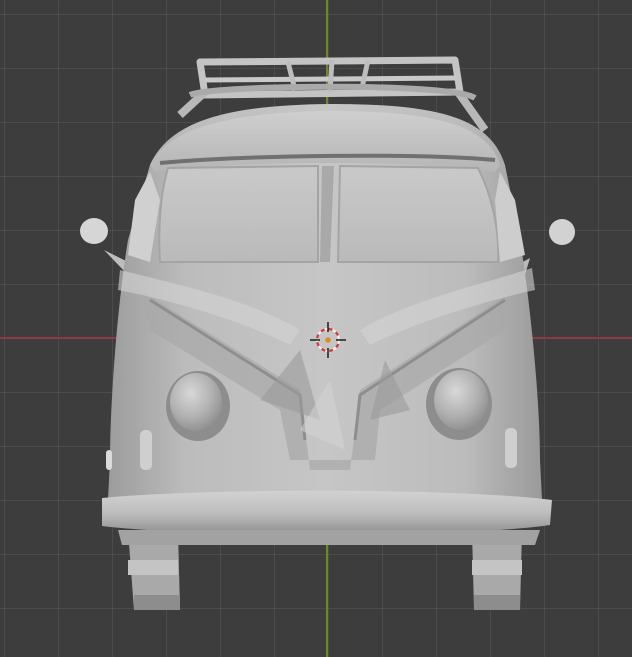  Describe the element at coordinates (327, 512) in the screenshot. I see `front-bumper` at that location.